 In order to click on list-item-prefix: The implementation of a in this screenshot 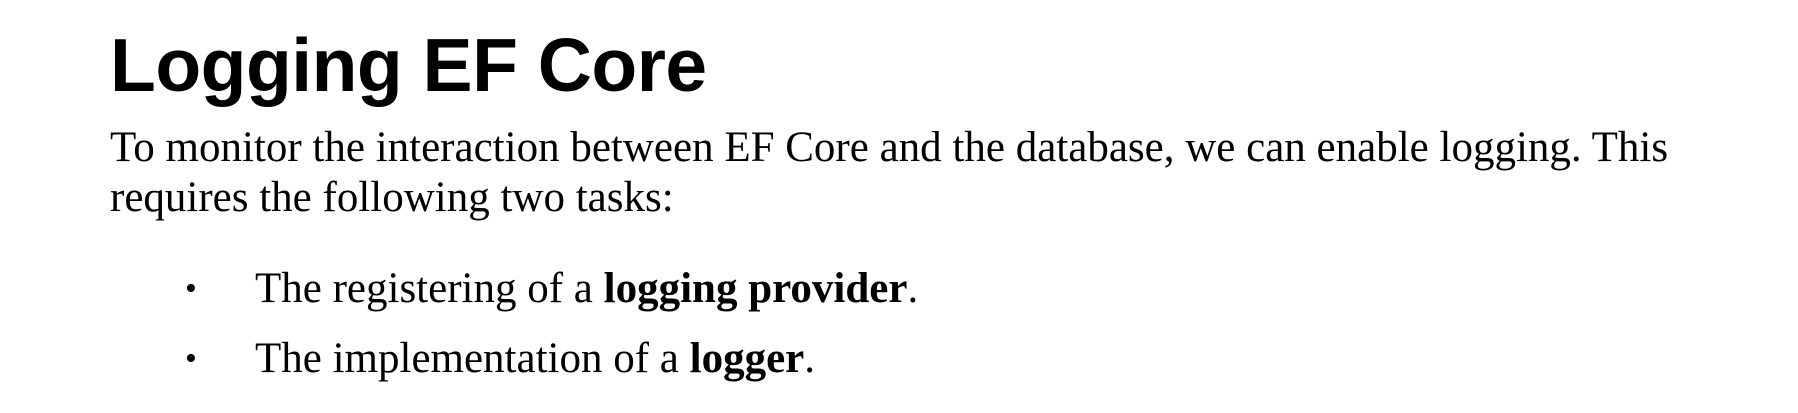, I will do `click(472, 358)`.